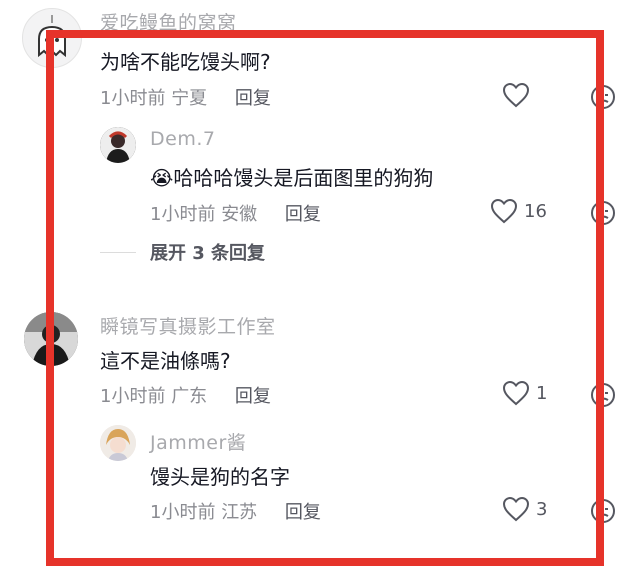 The image size is (640, 566). I want to click on reply-text: 😭哈哈哈馒头是后面图里的狗狗, so click(292, 178).